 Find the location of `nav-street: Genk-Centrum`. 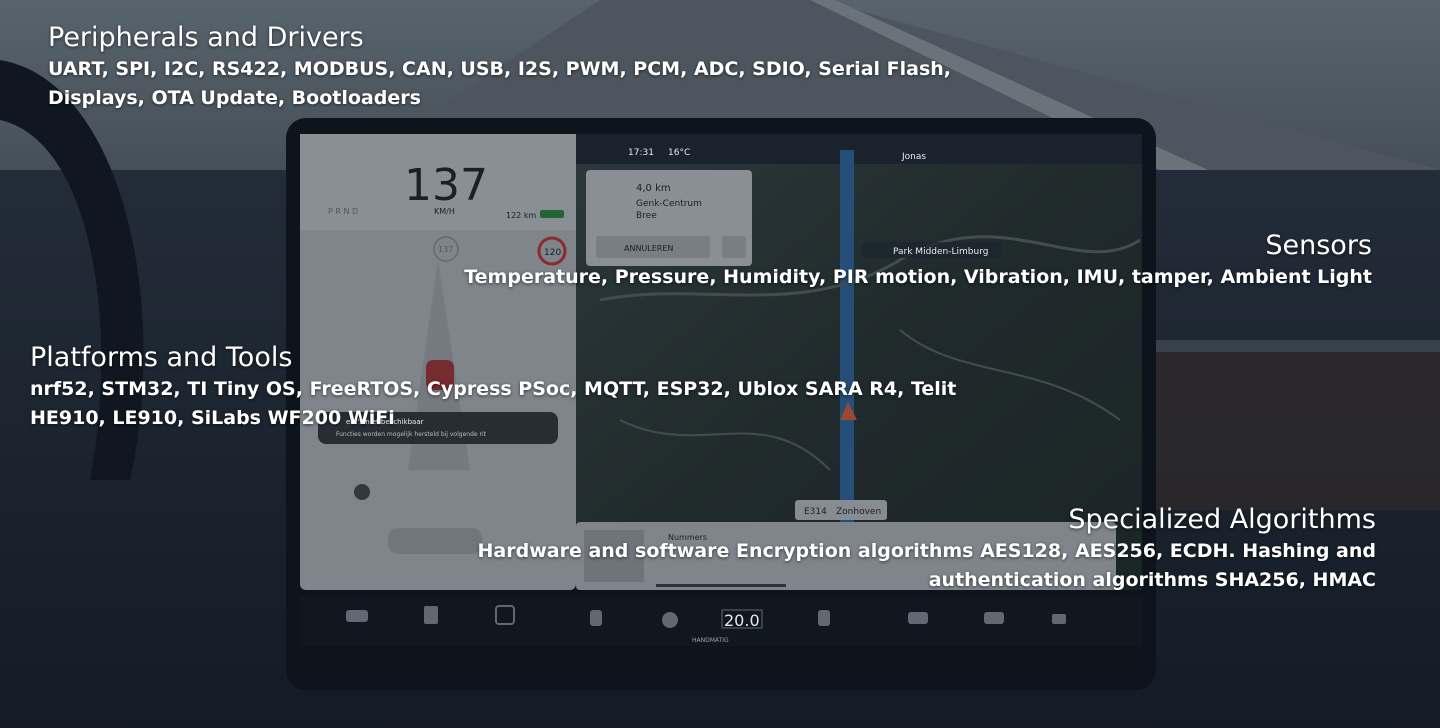

nav-street: Genk-Centrum is located at coordinates (669, 204).